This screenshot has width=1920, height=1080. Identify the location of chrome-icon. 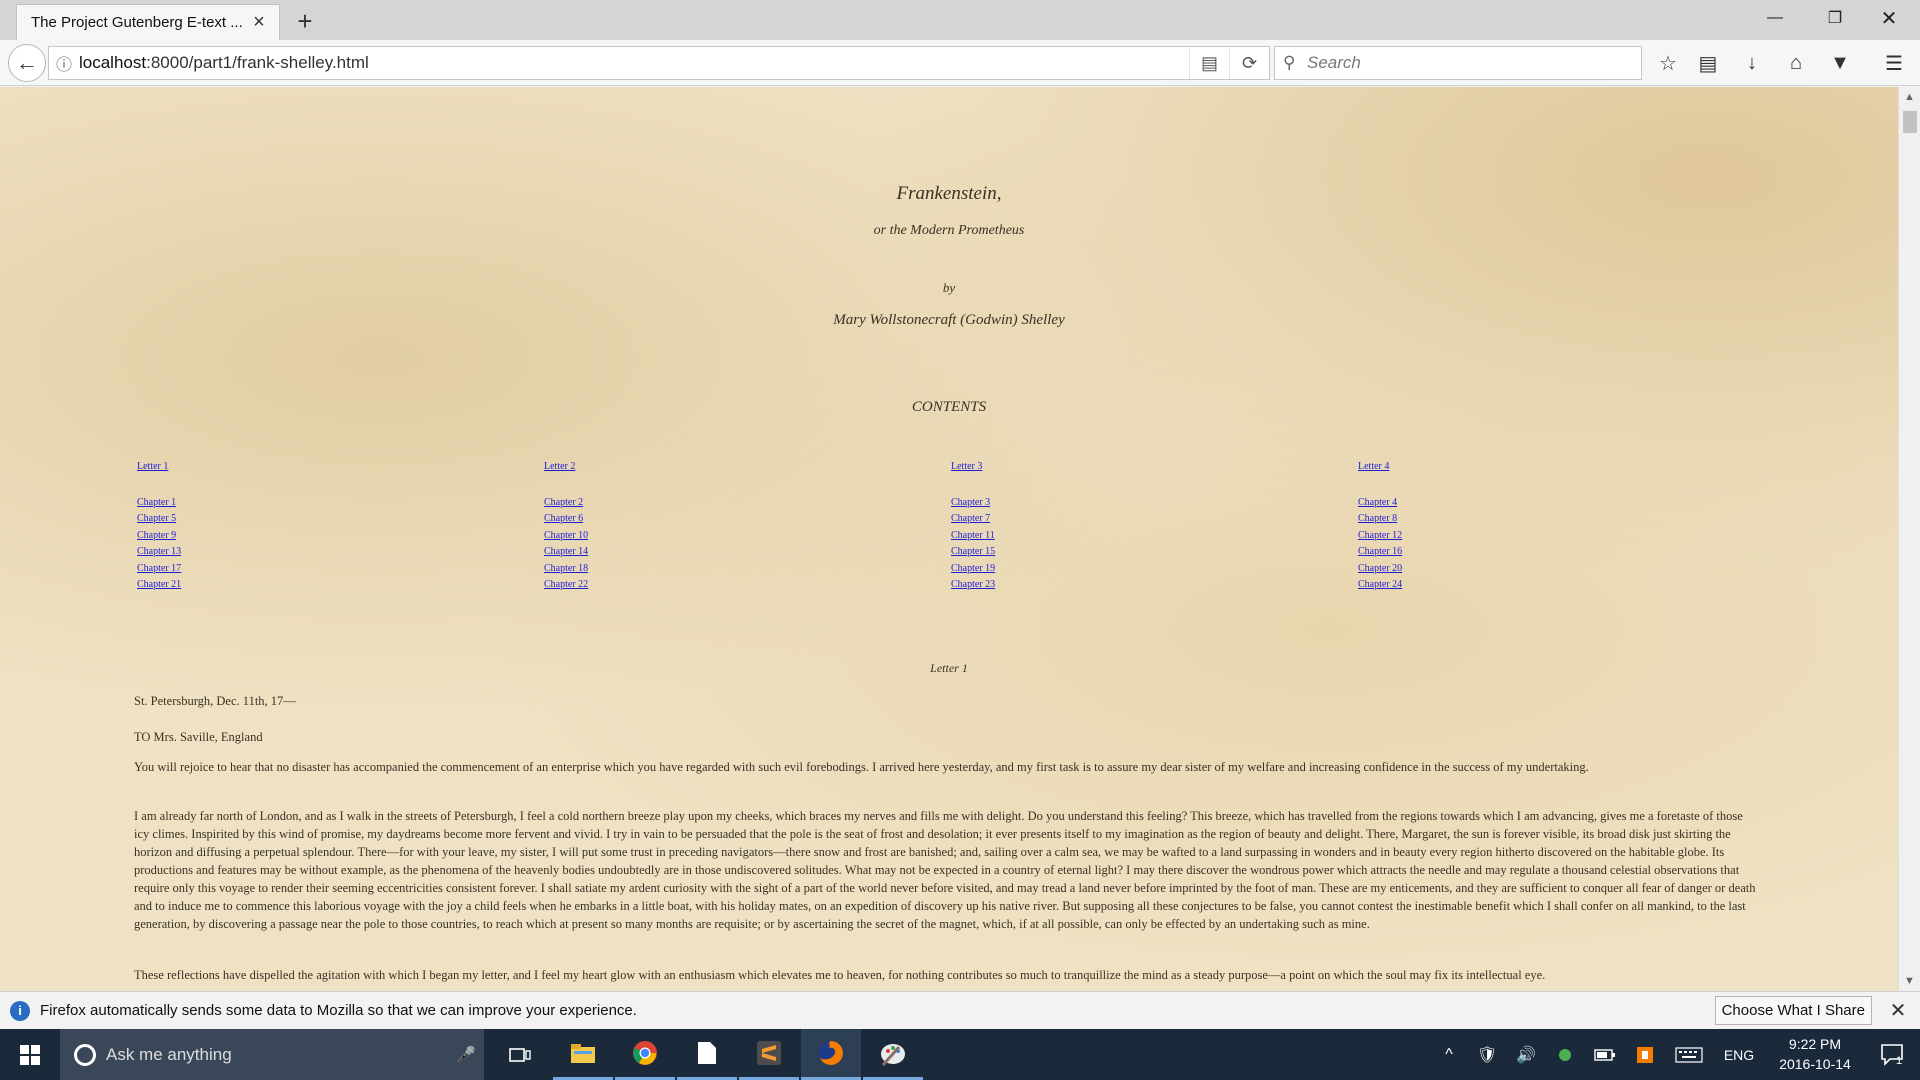
(645, 1053).